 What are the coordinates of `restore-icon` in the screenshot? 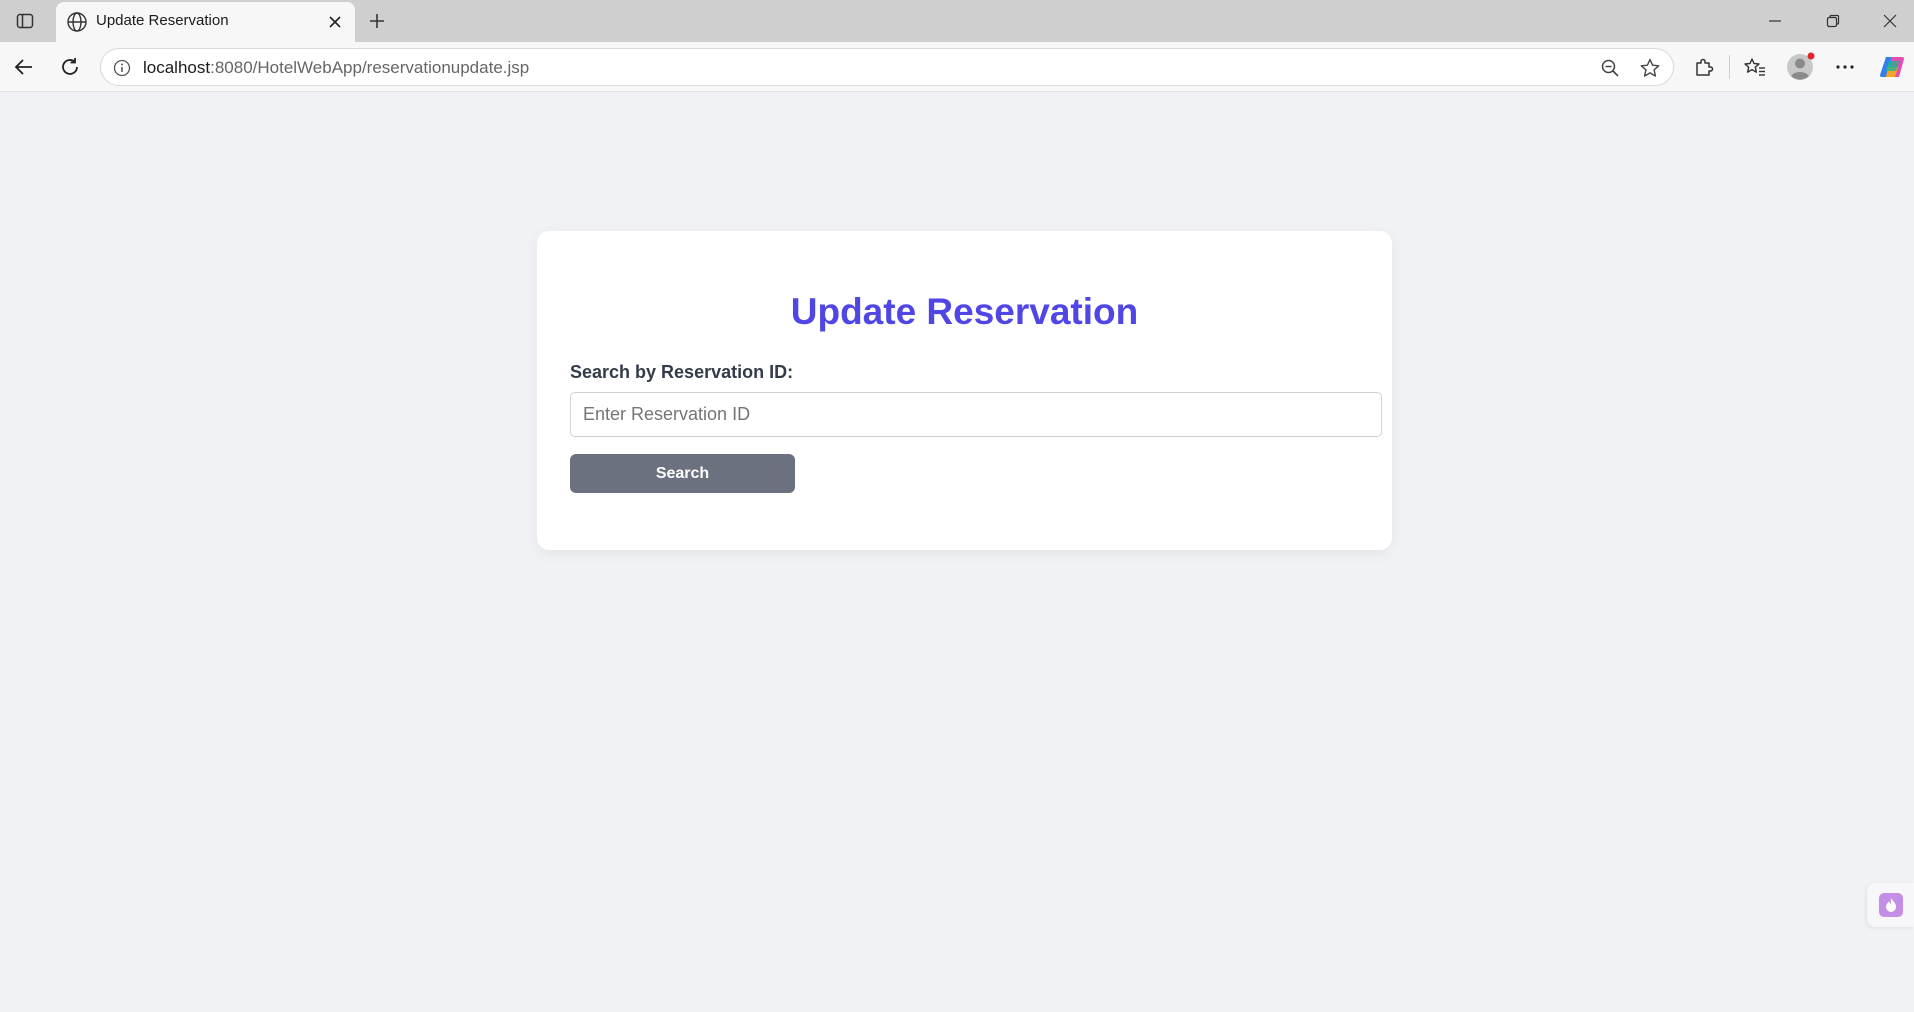 It's located at (1833, 21).